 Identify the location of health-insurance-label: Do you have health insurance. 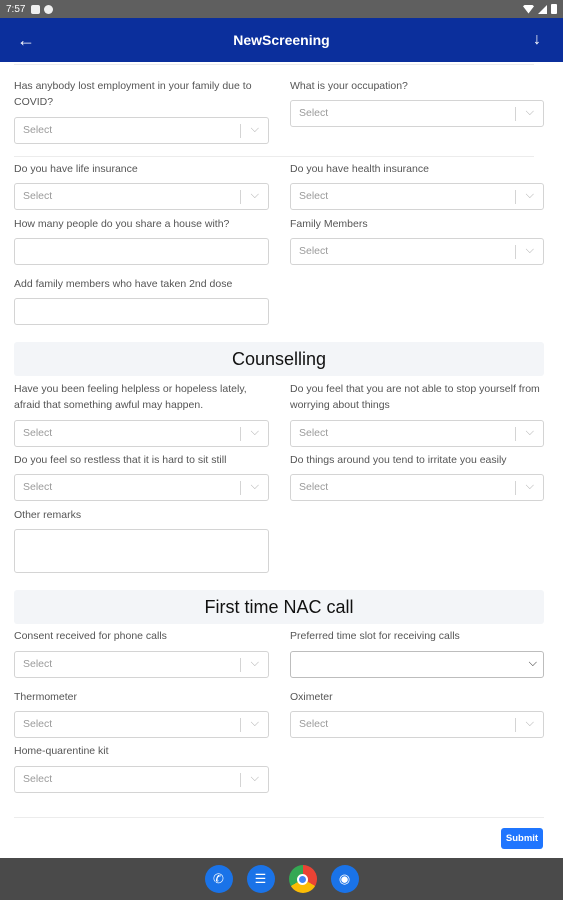
(359, 169).